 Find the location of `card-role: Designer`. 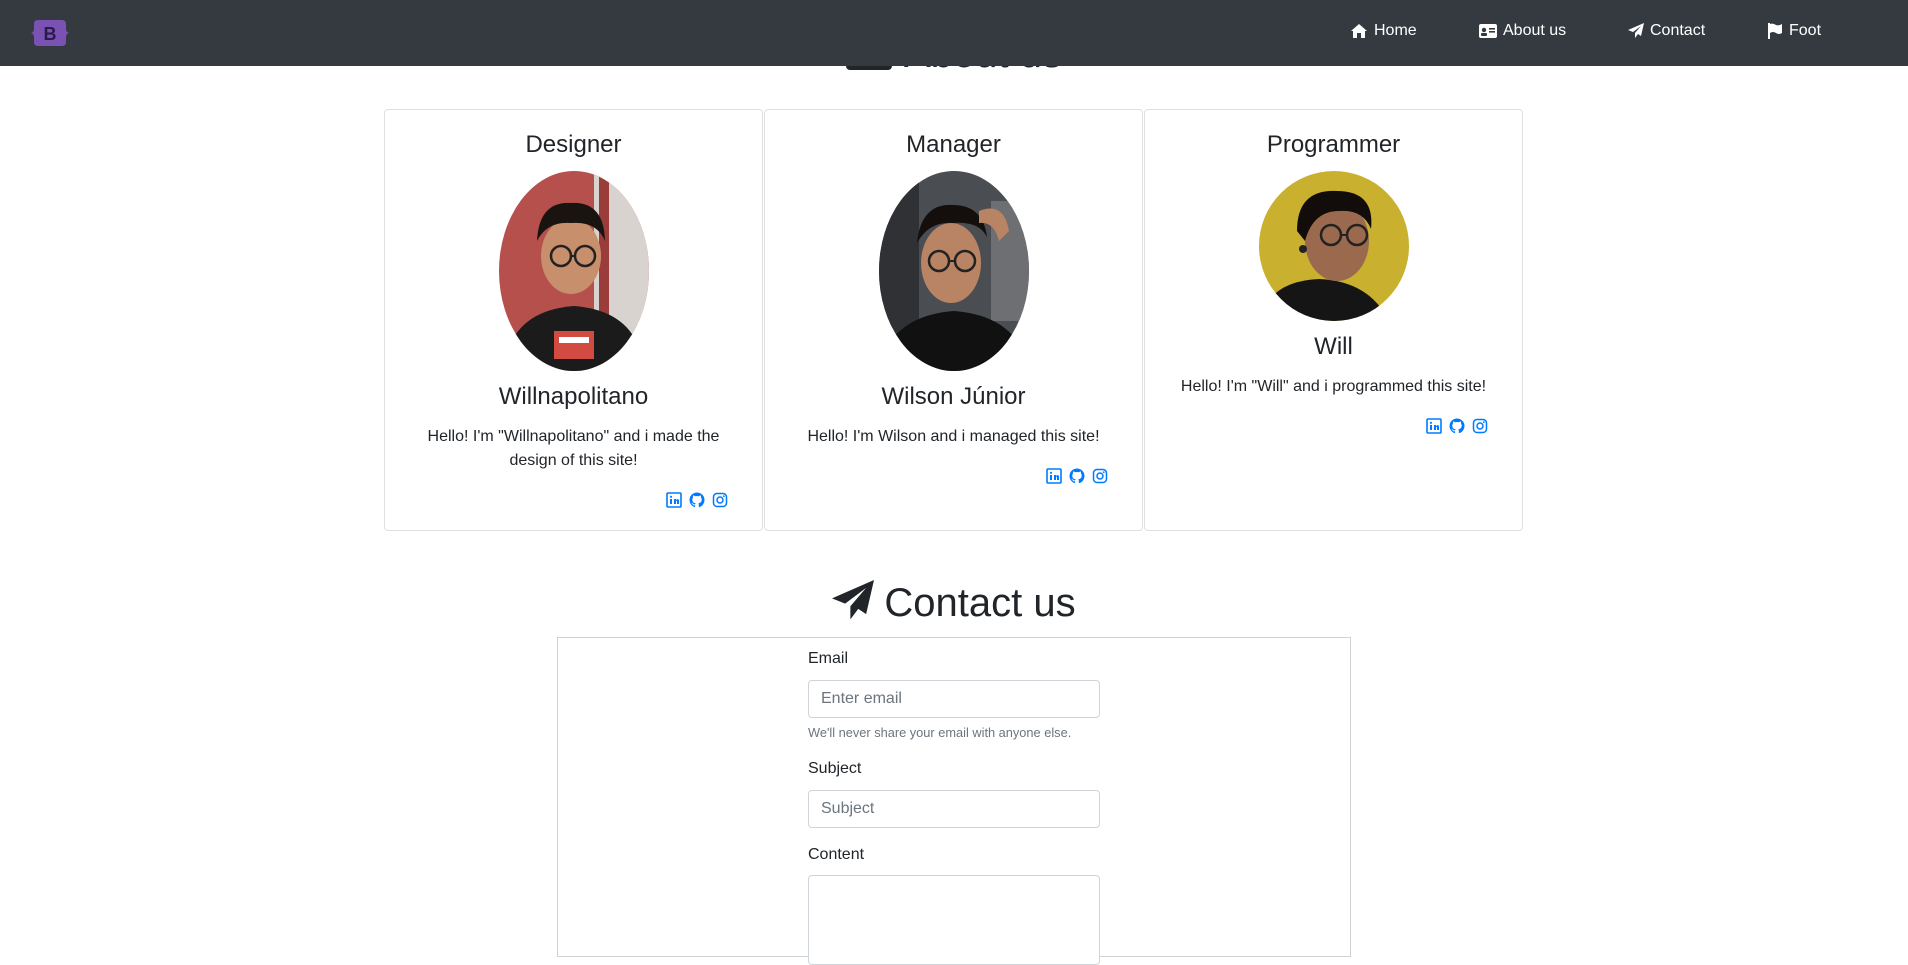

card-role: Designer is located at coordinates (573, 144).